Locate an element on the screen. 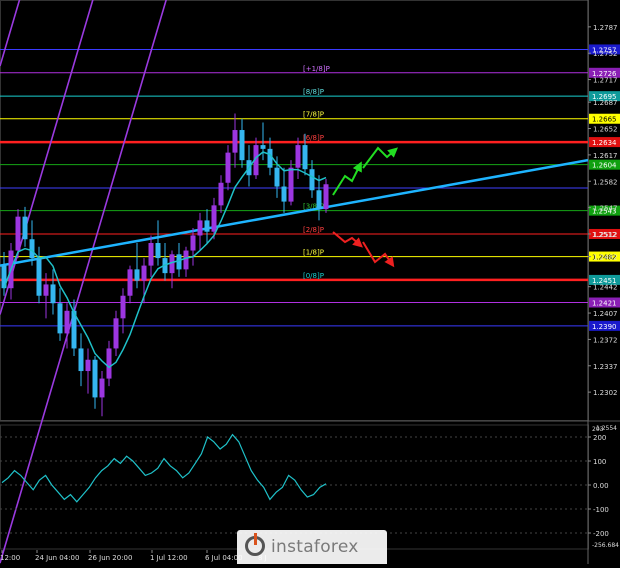 This screenshot has width=620, height=568. murrey-level-label: [8/8]P is located at coordinates (313, 92).